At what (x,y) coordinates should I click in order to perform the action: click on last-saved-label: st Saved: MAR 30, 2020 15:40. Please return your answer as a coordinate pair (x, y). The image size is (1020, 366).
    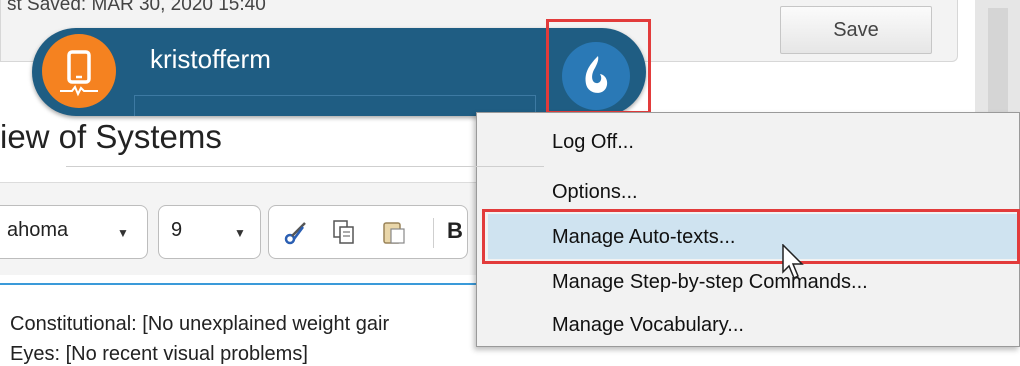
    Looking at the image, I should click on (136, 7).